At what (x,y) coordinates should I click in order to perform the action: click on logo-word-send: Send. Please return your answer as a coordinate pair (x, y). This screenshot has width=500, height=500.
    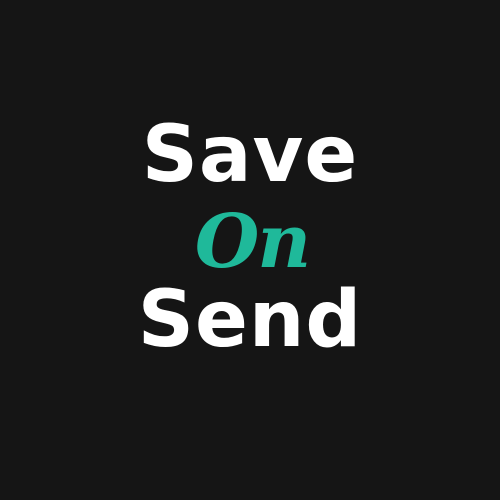
    Looking at the image, I should click on (250, 320).